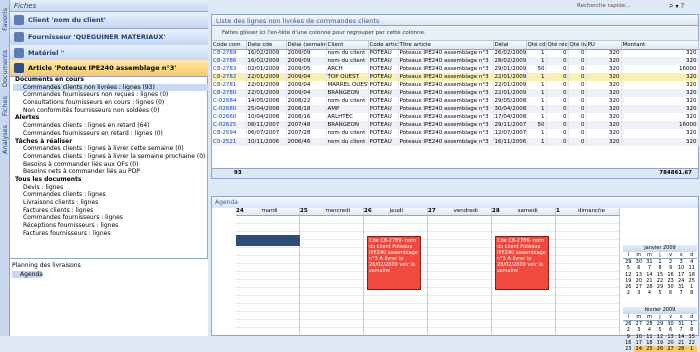 The image size is (700, 352). I want to click on calendar-day: 5, so click(660, 293).